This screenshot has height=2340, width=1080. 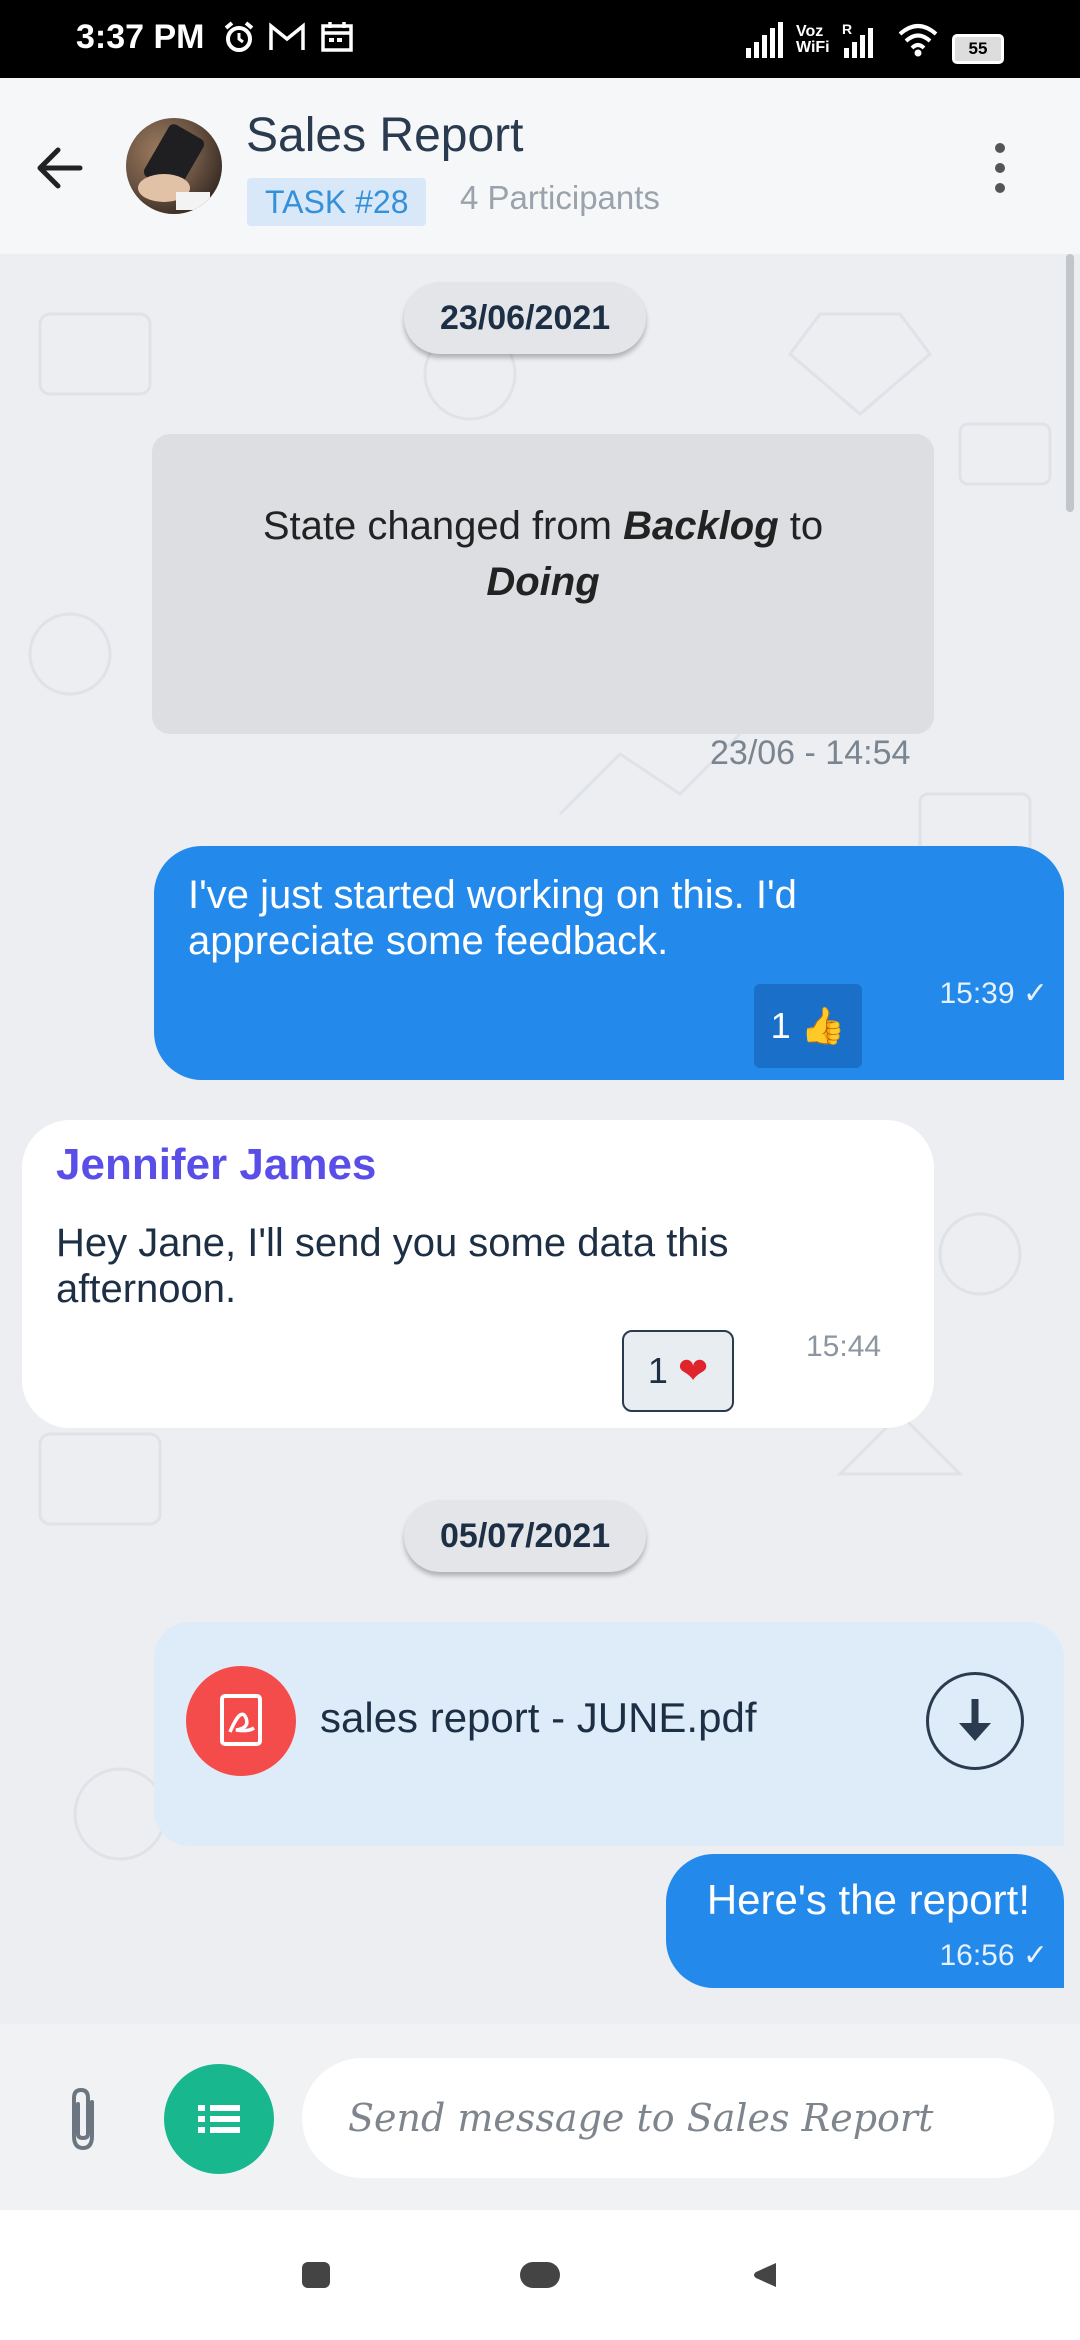 I want to click on thumbs-up-icon: 👍, so click(x=823, y=1025).